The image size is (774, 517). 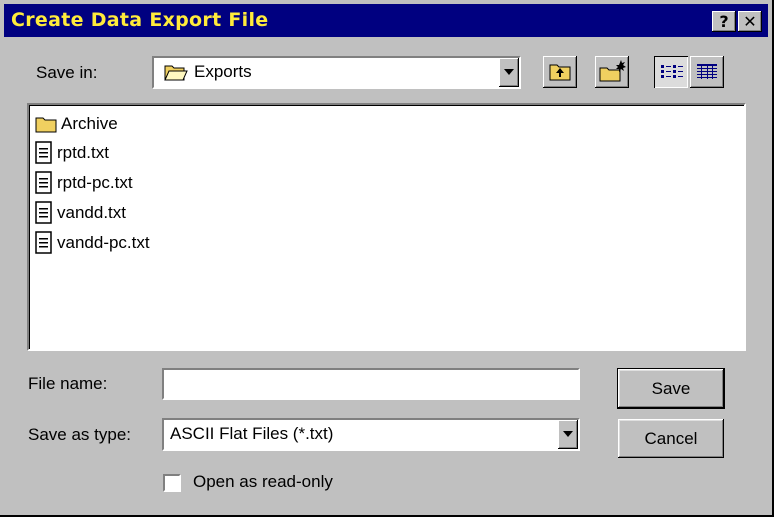 I want to click on save-button: Save, so click(x=671, y=388).